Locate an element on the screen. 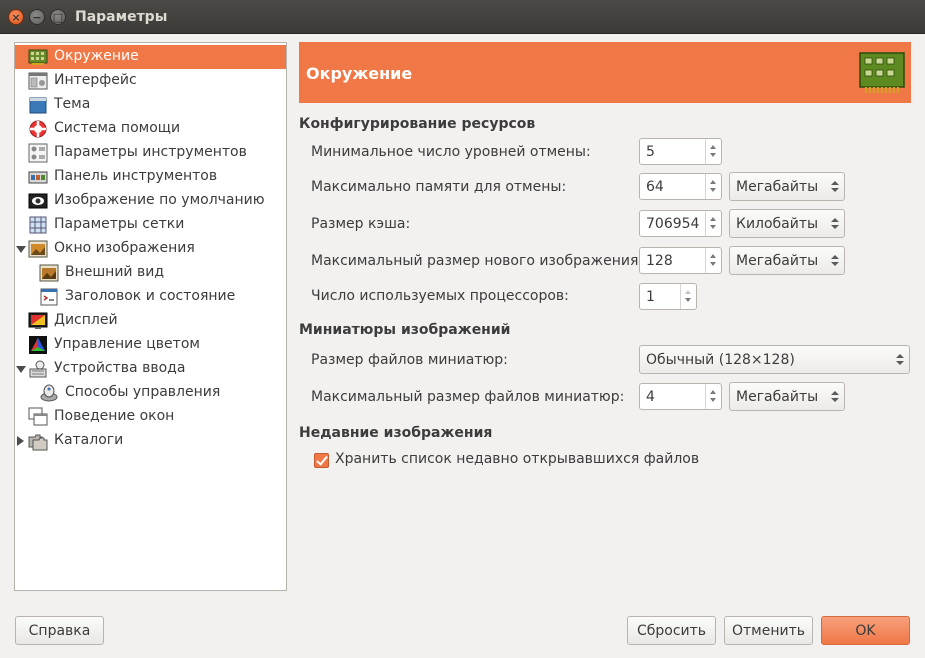 This screenshot has height=658, width=925. spin-value: 706954 is located at coordinates (673, 224).